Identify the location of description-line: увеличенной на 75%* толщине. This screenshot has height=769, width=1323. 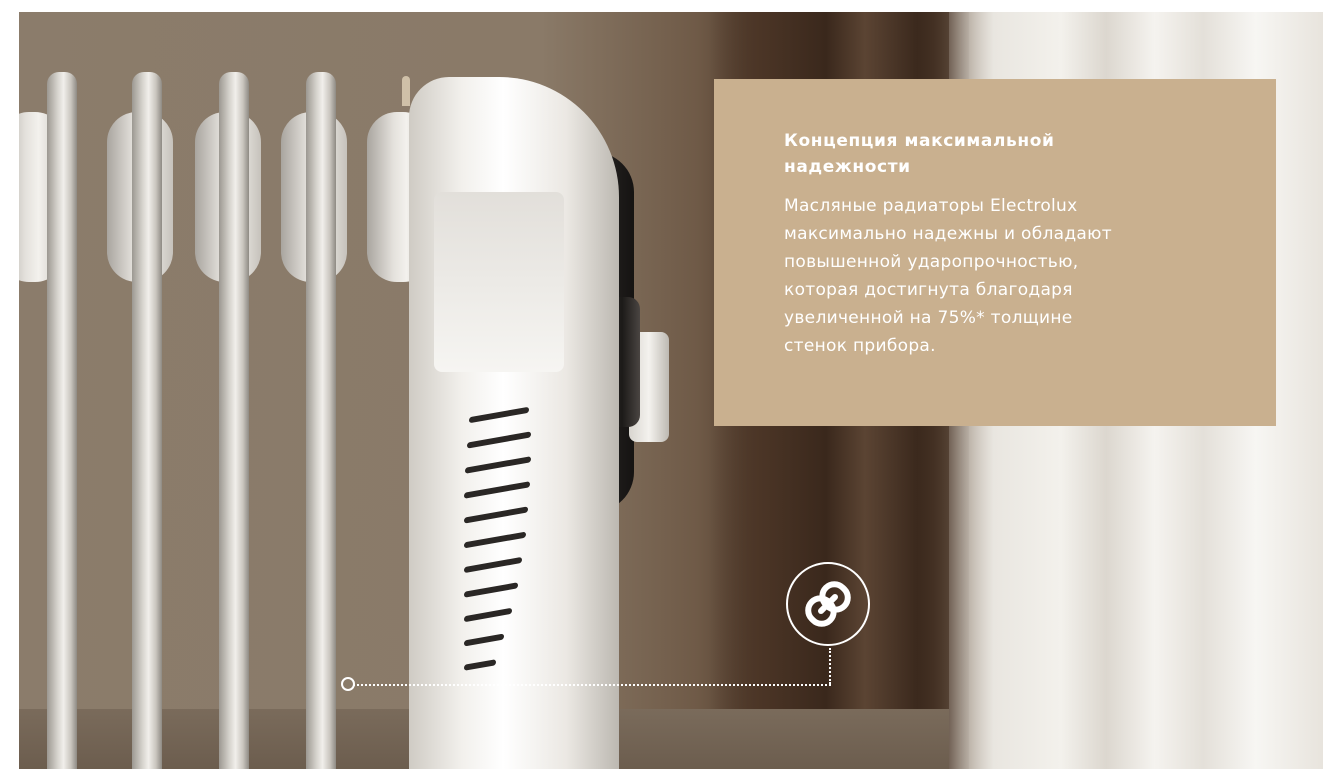
(928, 318).